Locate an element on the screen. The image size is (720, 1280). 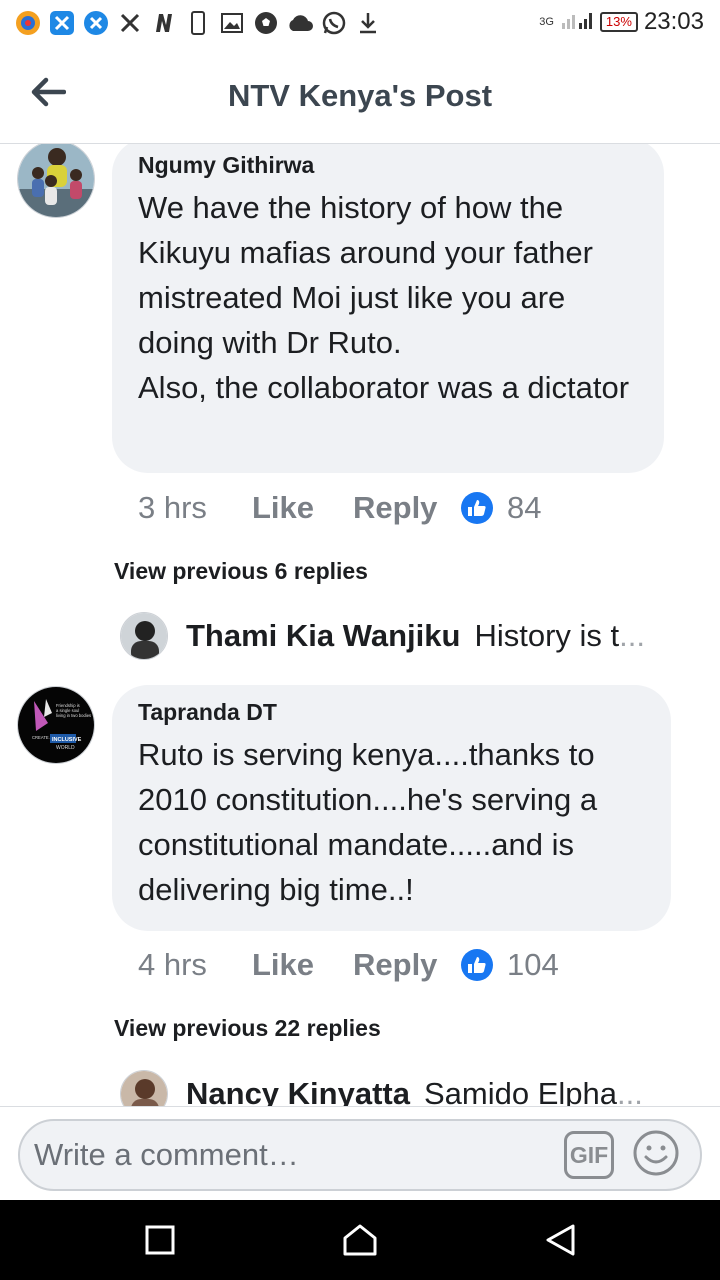
view-previous-replies: View previous 22 replies is located at coordinates (247, 1028).